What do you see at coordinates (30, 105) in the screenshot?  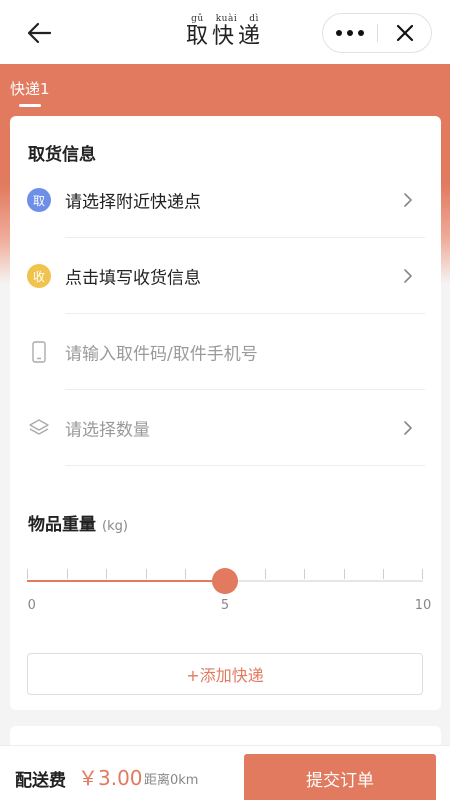 I see `tab-active-indicator` at bounding box center [30, 105].